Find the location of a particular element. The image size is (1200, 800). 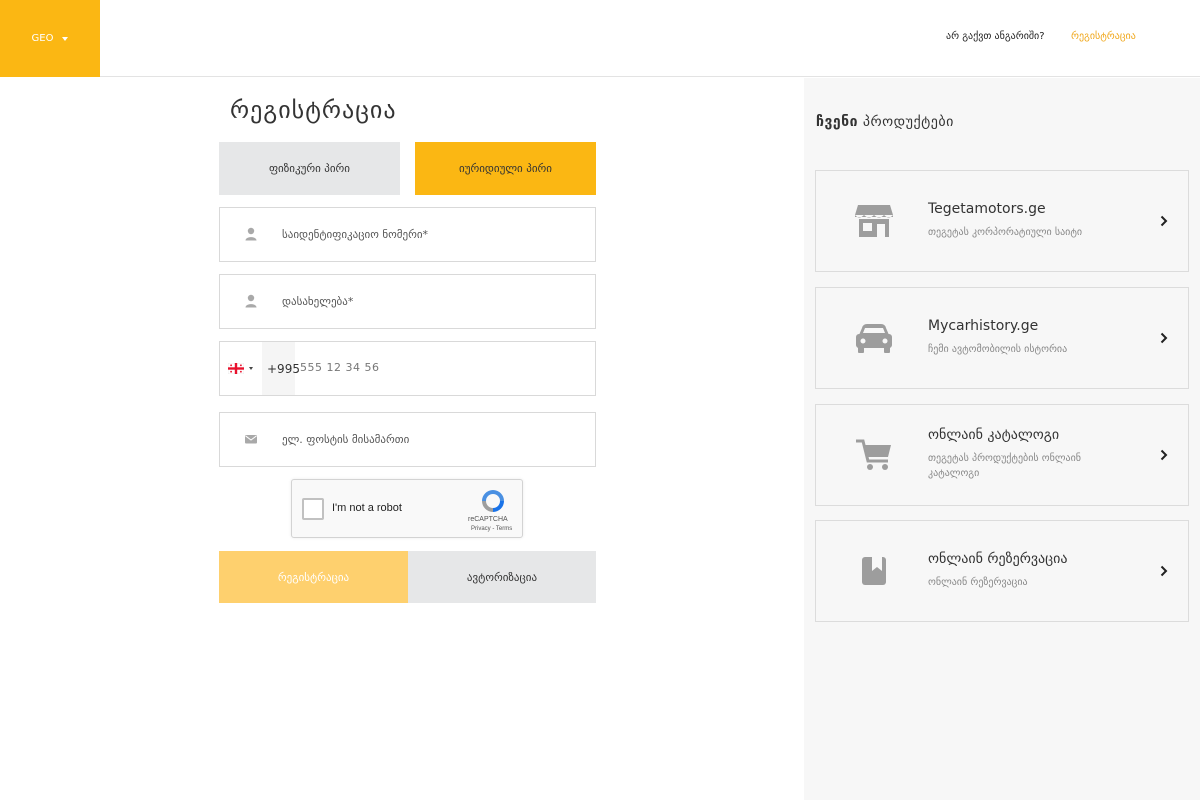

product-name: ონლაინ კატალოგი is located at coordinates (994, 435).